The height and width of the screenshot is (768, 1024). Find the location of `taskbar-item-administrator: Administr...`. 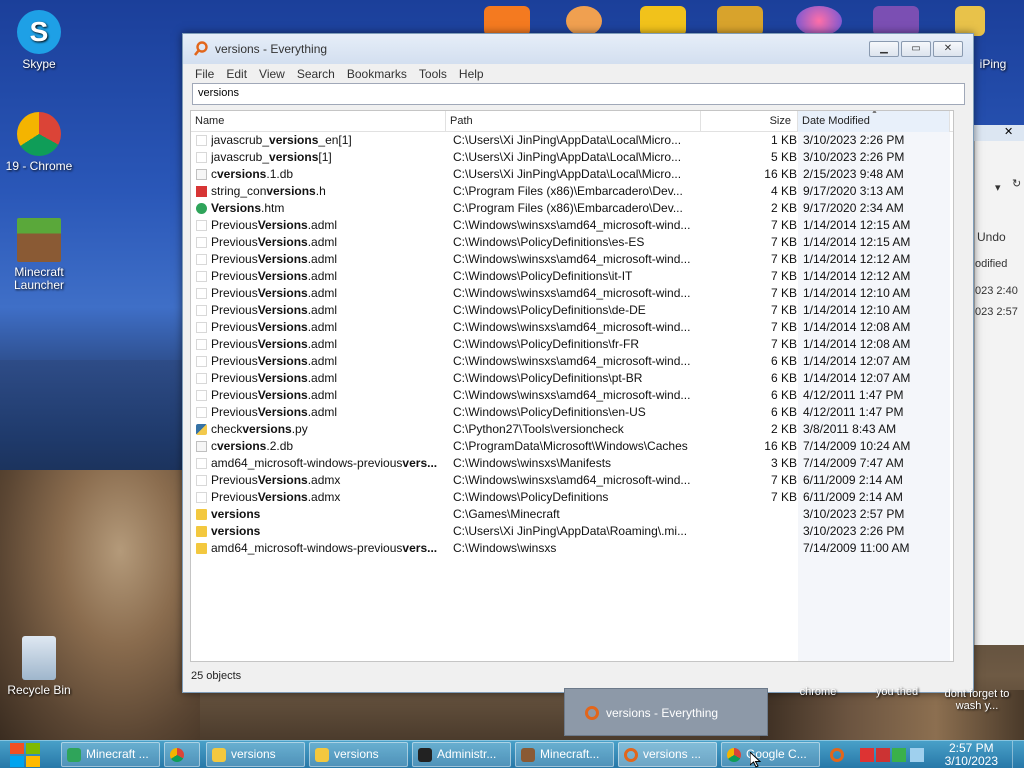

taskbar-item-administrator: Administr... is located at coordinates (461, 754).